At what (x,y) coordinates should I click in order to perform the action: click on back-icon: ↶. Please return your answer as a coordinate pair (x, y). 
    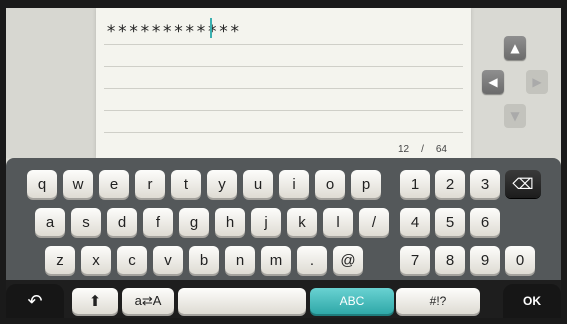
    Looking at the image, I should click on (35, 300).